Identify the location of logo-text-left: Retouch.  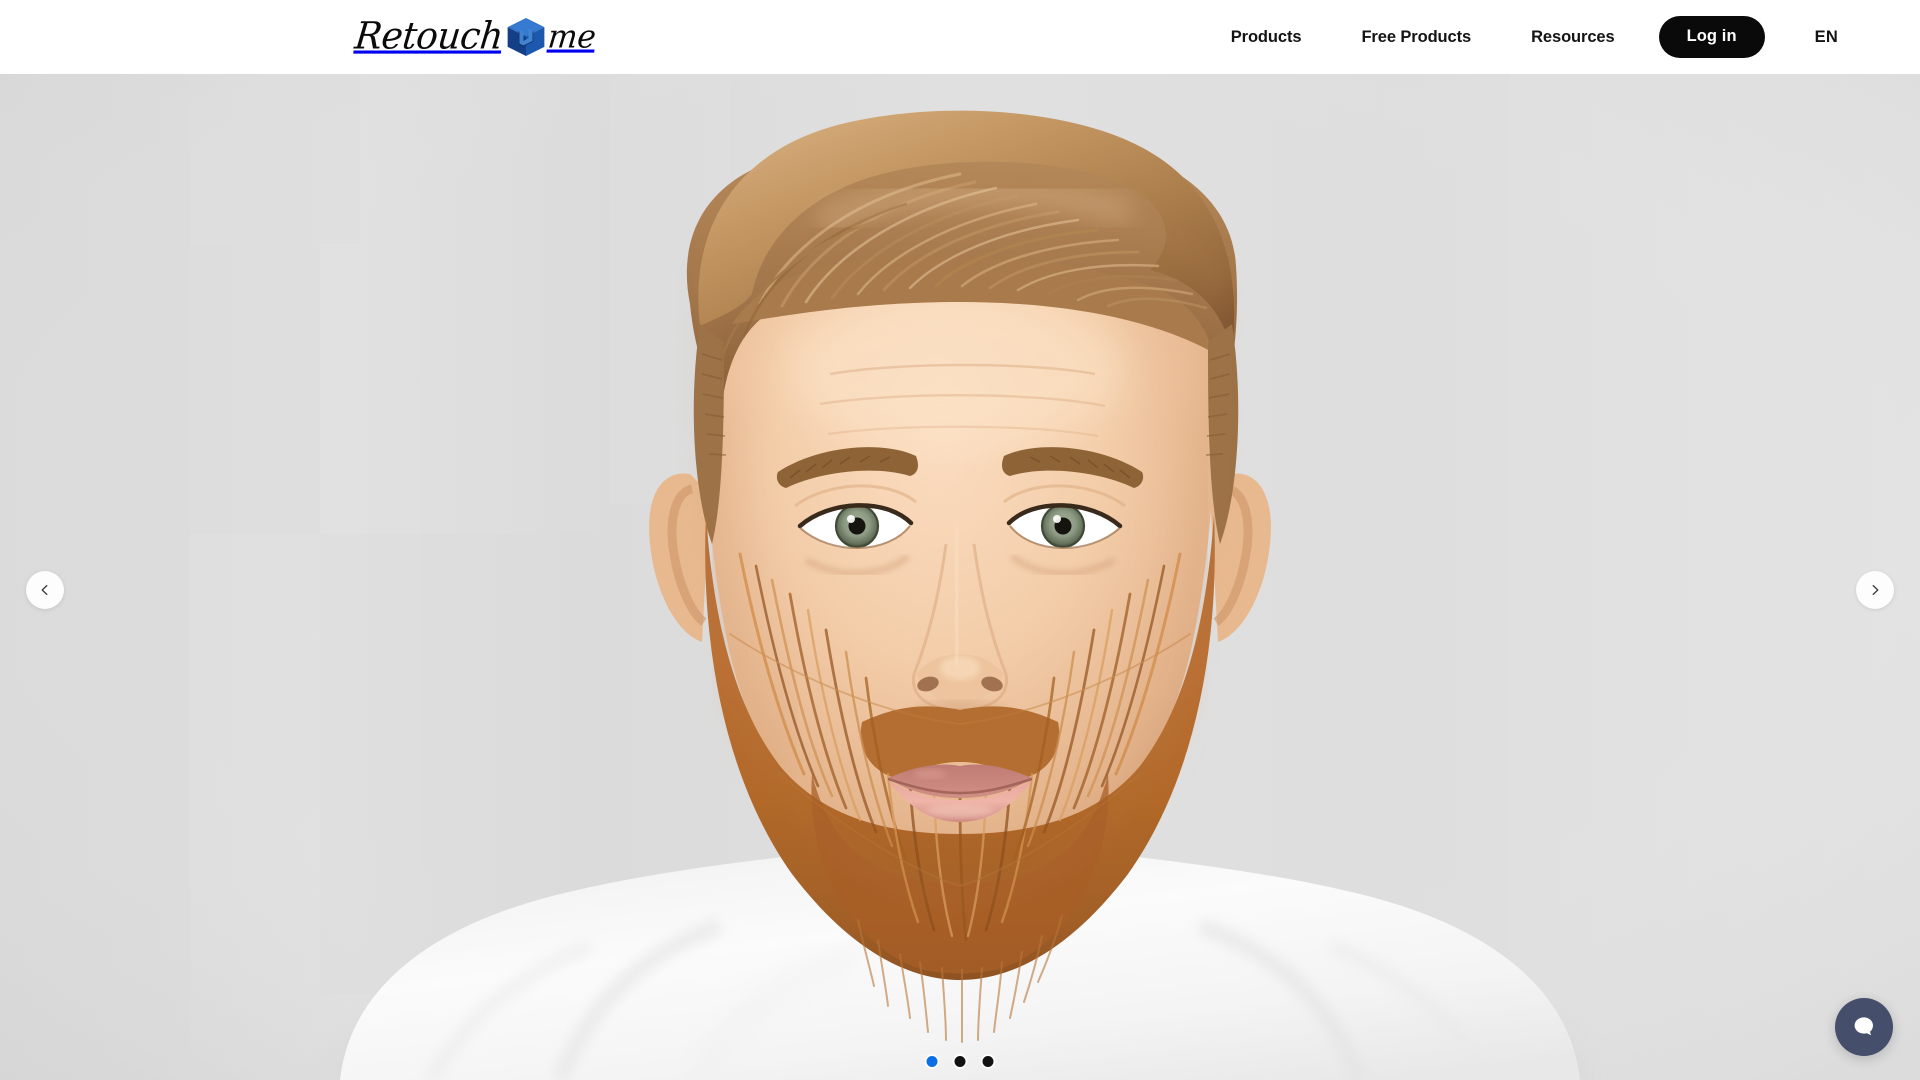
(428, 36).